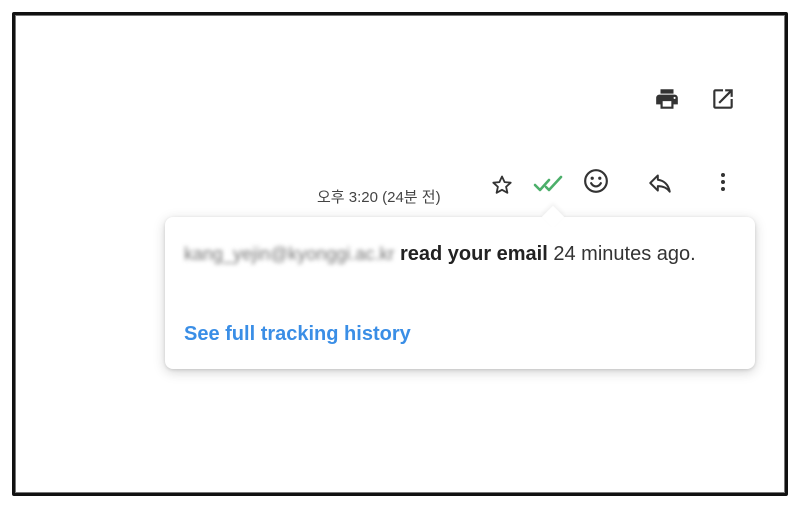 This screenshot has width=800, height=506. I want to click on open-in-new-icon, so click(723, 99).